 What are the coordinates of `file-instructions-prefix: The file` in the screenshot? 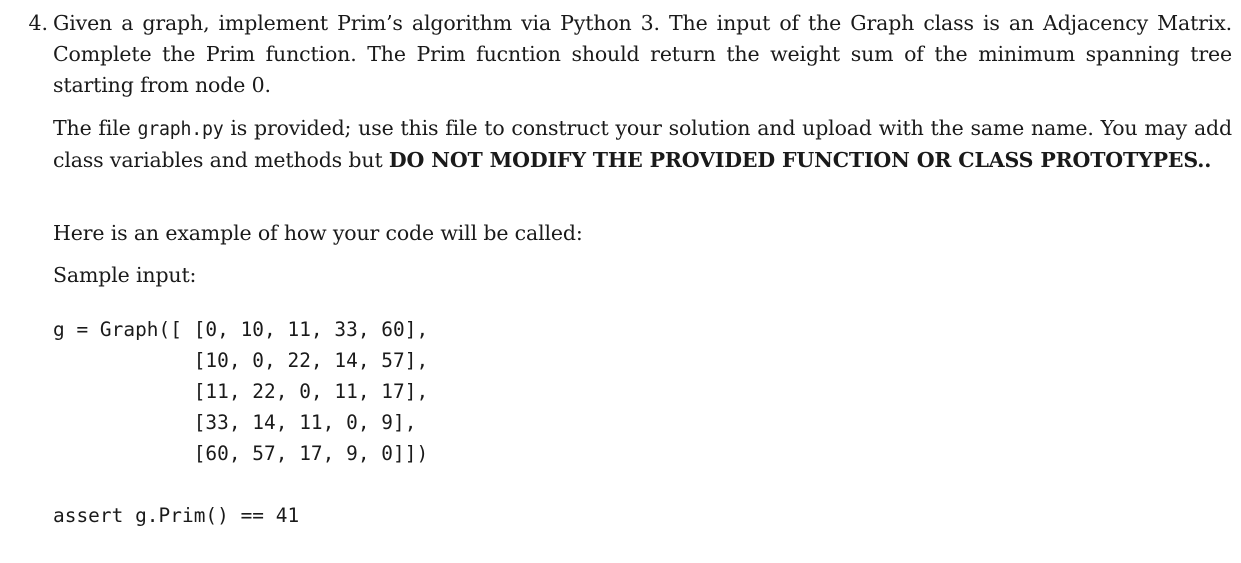 It's located at (95, 128).